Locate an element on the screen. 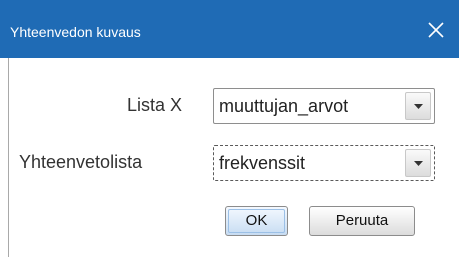 Image resolution: width=459 pixels, height=257 pixels. close-button is located at coordinates (436, 30).